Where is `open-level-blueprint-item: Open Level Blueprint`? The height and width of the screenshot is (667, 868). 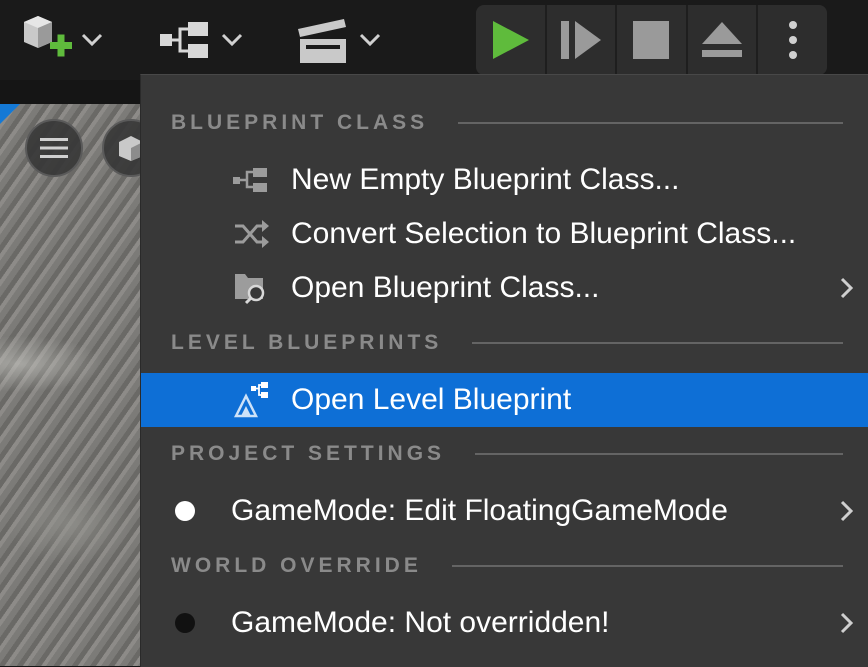
open-level-blueprint-item: Open Level Blueprint is located at coordinates (504, 400).